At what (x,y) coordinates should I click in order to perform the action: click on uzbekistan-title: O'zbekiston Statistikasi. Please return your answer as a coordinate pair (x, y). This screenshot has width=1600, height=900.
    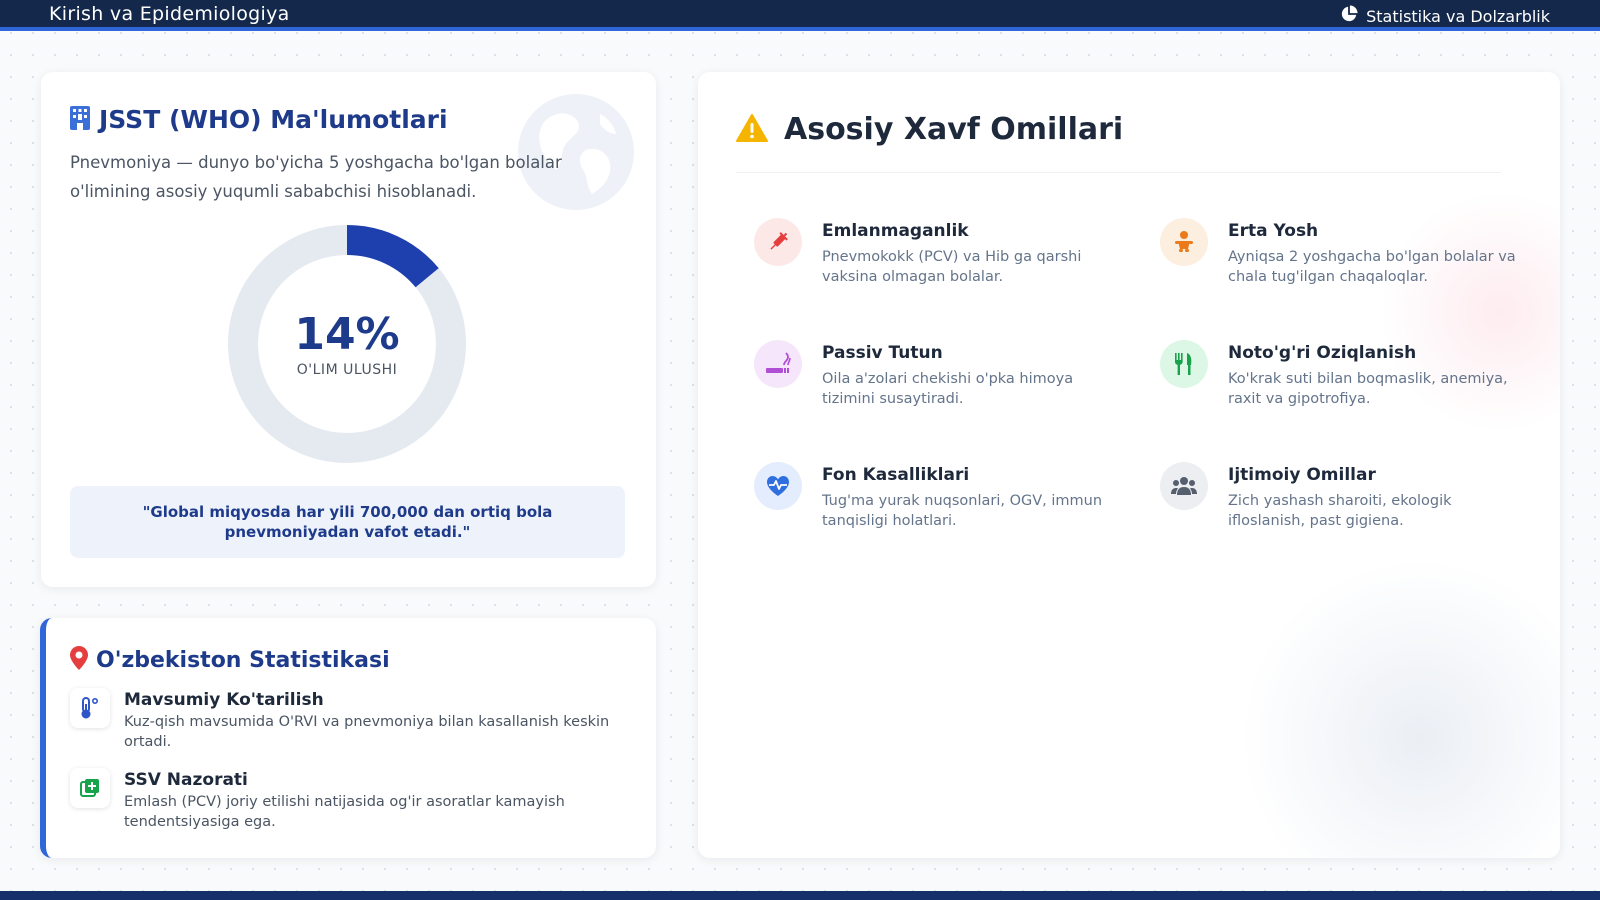
    Looking at the image, I should click on (243, 660).